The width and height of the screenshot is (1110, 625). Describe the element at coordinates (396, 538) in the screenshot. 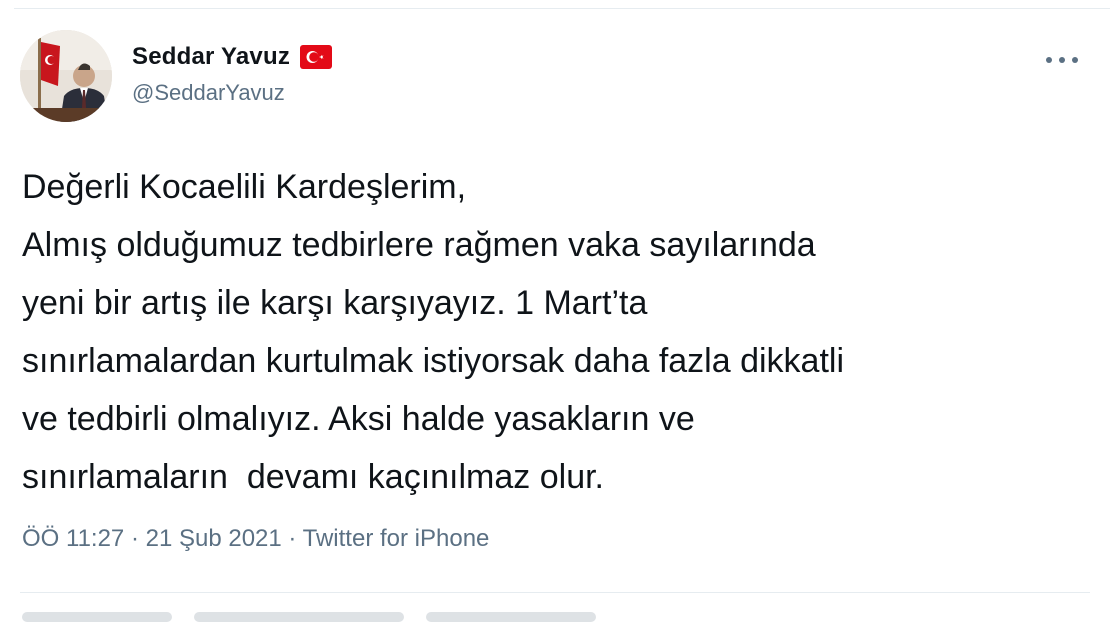

I see `tweet-source-link: Twitter for iPhone` at that location.